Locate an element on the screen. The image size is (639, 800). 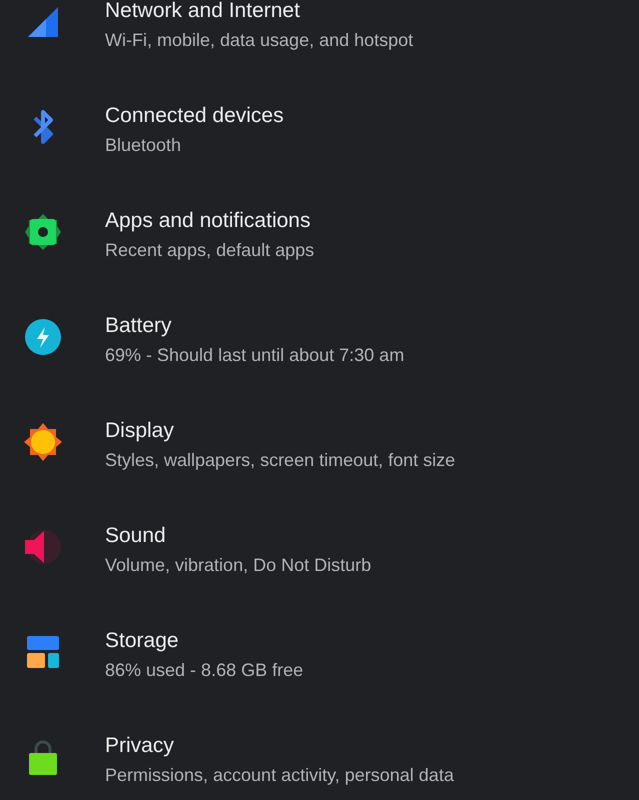
item-title: Battery is located at coordinates (138, 326).